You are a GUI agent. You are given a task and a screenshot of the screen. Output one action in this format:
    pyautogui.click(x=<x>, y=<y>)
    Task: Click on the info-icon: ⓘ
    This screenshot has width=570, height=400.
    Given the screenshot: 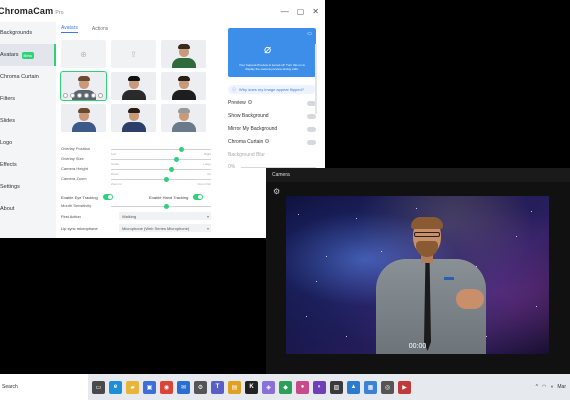 What is the action you would take?
    pyautogui.click(x=234, y=89)
    